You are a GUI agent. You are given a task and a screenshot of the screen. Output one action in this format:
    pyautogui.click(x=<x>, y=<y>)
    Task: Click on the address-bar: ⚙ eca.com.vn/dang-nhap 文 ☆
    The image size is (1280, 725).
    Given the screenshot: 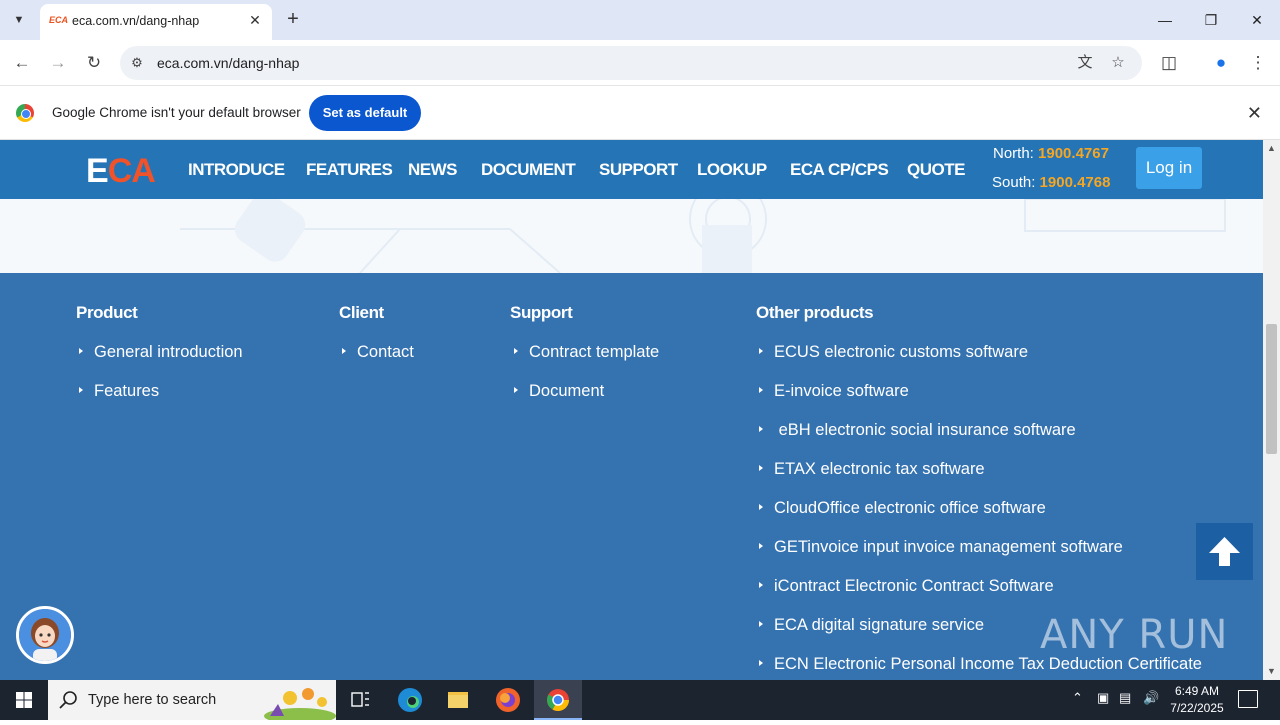 What is the action you would take?
    pyautogui.click(x=631, y=63)
    